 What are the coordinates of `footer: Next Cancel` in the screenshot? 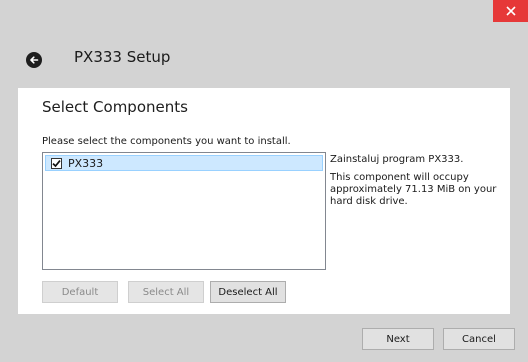 It's located at (264, 338).